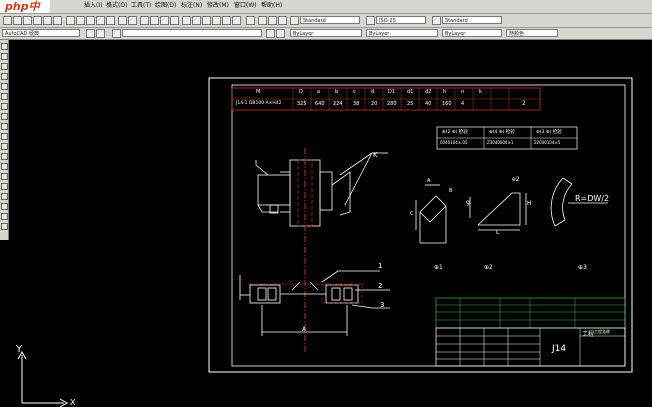 Image resolution: width=652 pixels, height=407 pixels. What do you see at coordinates (116, 6) in the screenshot?
I see `menu-format: 格式(O)` at bounding box center [116, 6].